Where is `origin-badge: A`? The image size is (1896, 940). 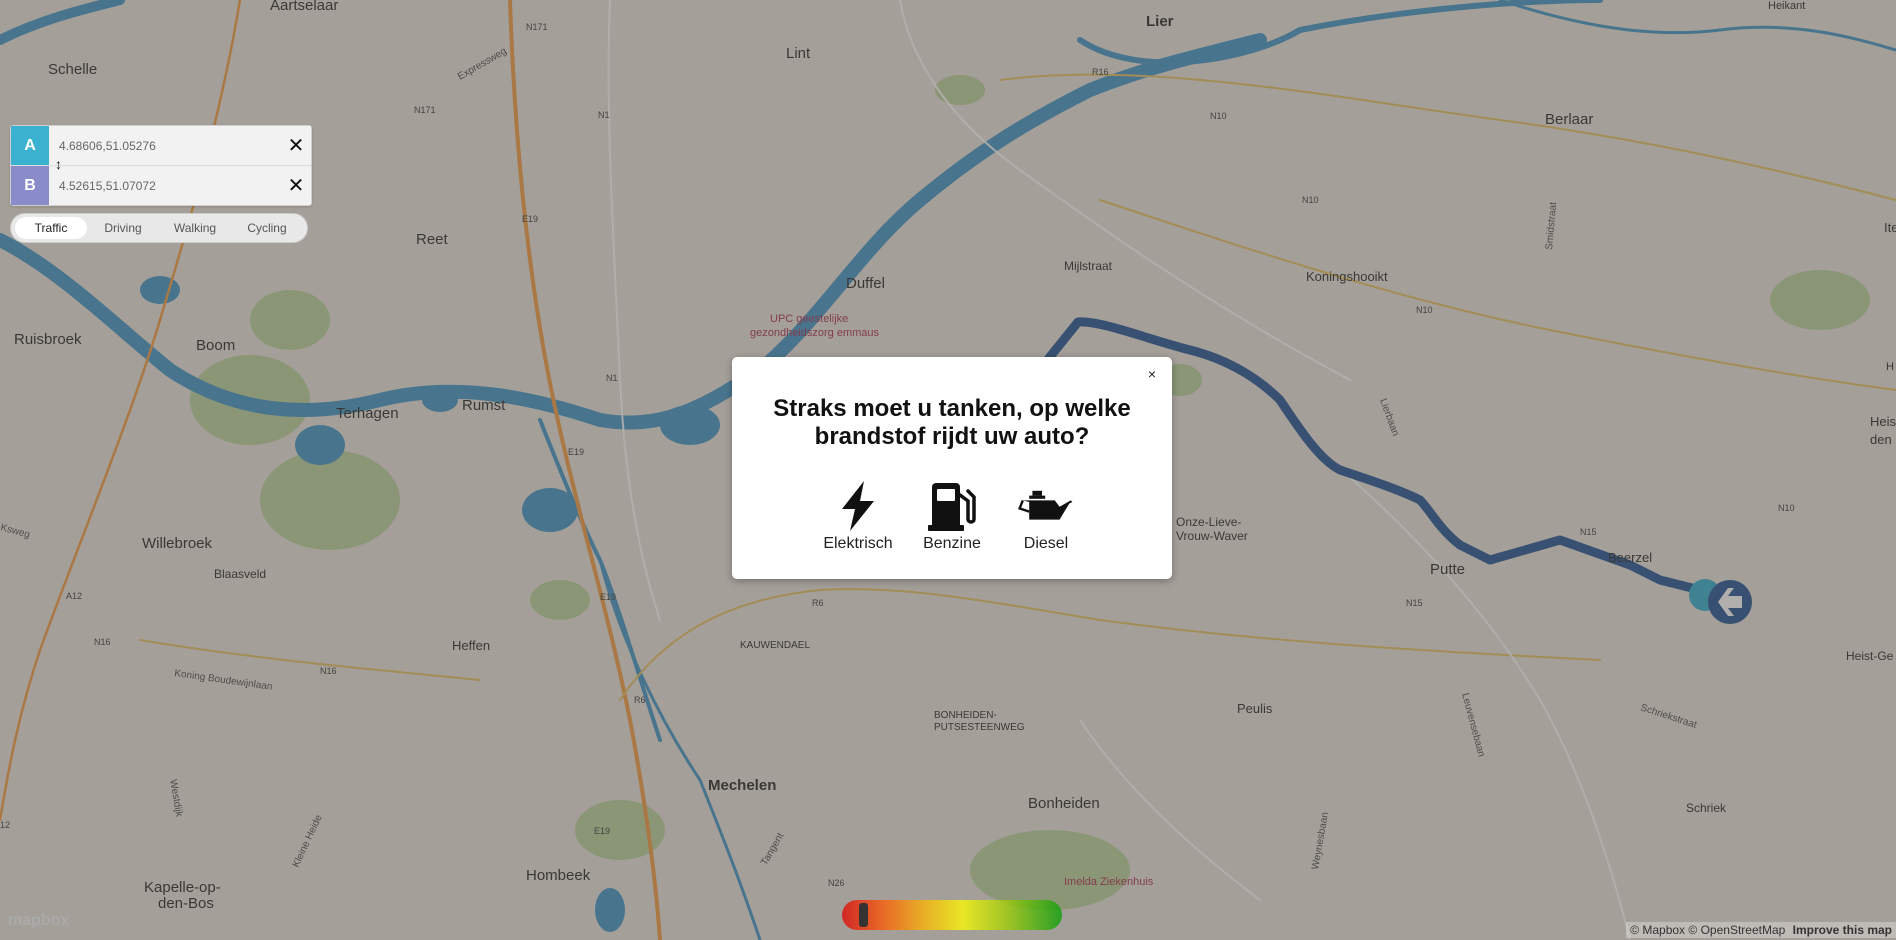 origin-badge: A is located at coordinates (30, 145).